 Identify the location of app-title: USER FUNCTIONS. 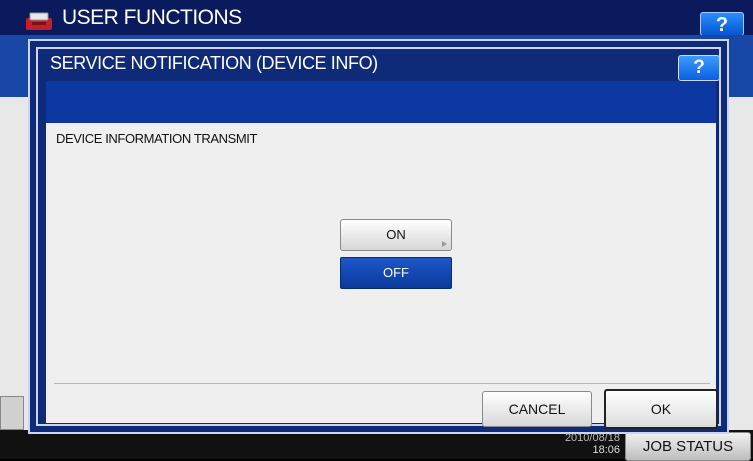
(152, 17).